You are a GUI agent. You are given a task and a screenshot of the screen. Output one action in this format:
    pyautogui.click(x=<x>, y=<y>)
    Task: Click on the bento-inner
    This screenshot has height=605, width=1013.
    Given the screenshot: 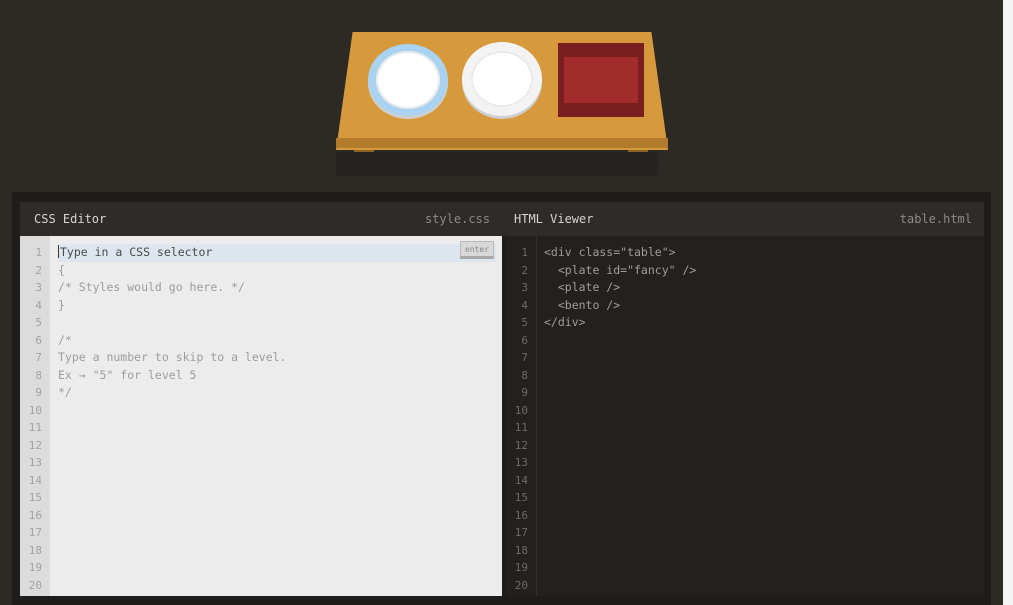 What is the action you would take?
    pyautogui.click(x=601, y=80)
    